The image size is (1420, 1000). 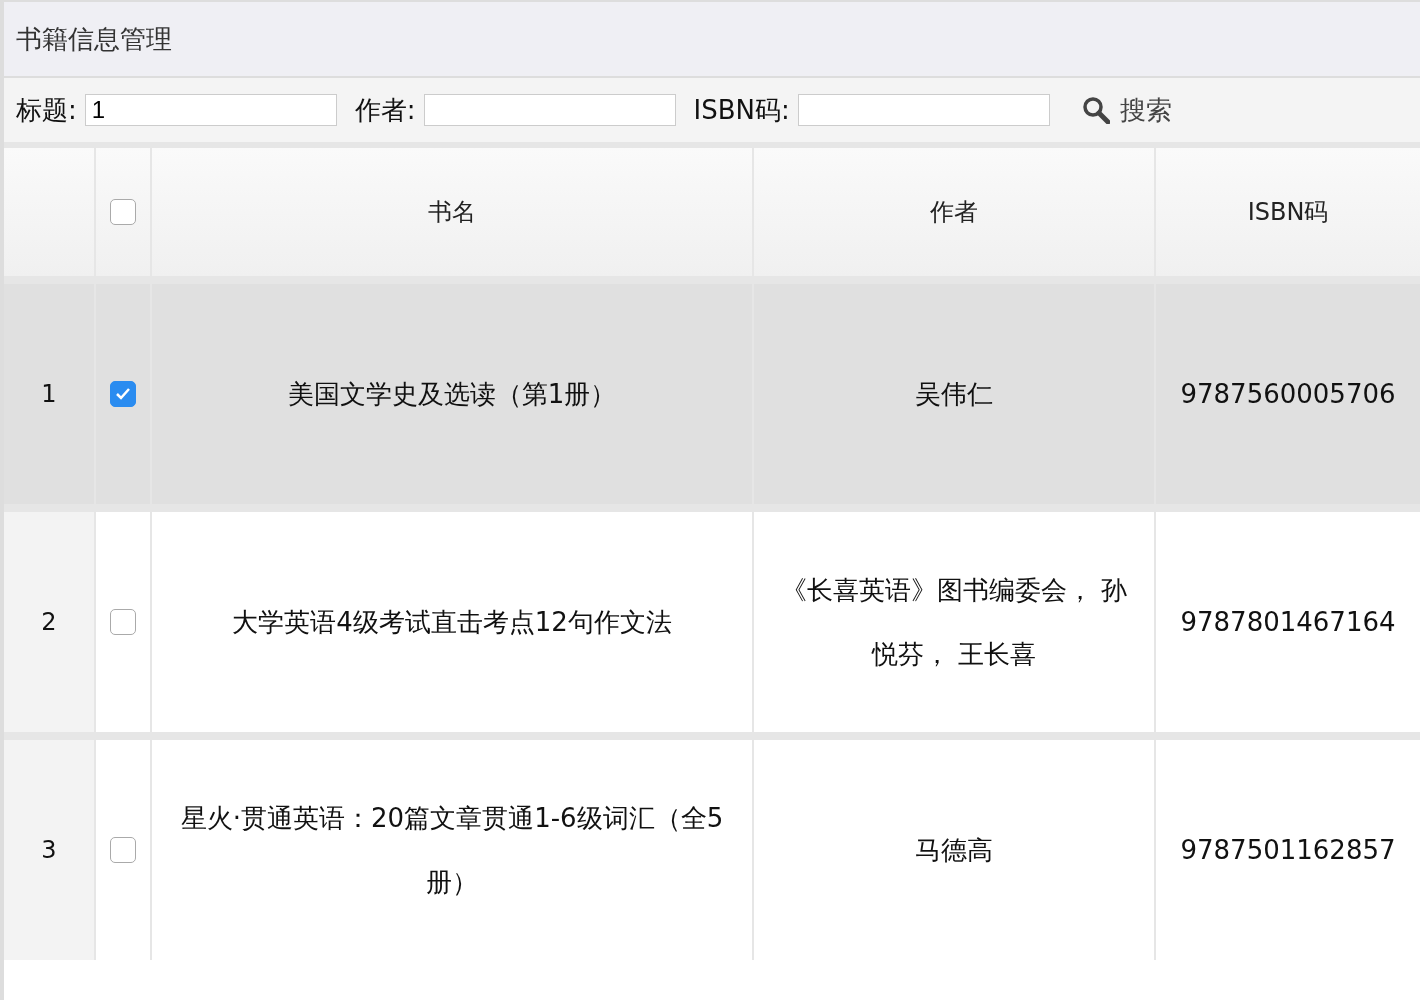 I want to click on search-button: 搜索, so click(x=1126, y=110).